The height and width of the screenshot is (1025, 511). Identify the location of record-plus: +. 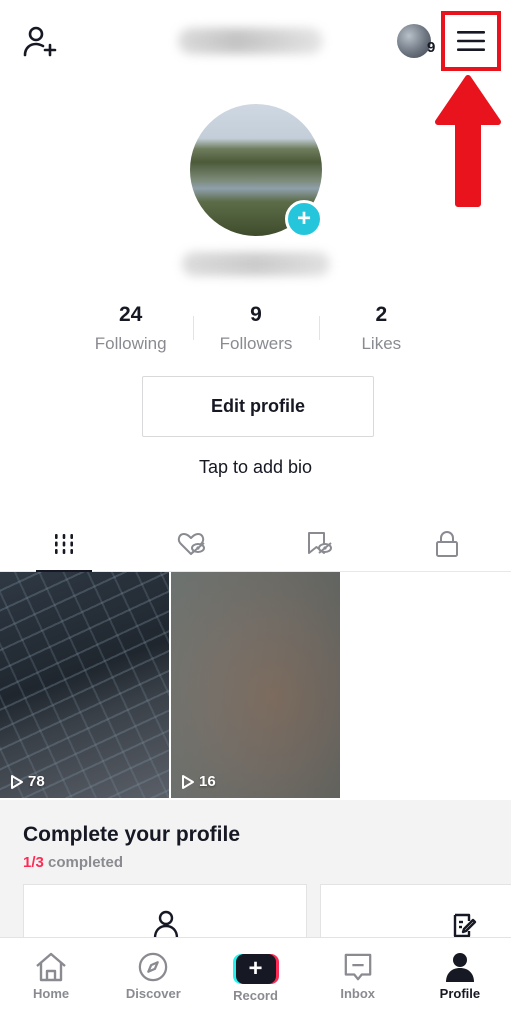
(255, 969).